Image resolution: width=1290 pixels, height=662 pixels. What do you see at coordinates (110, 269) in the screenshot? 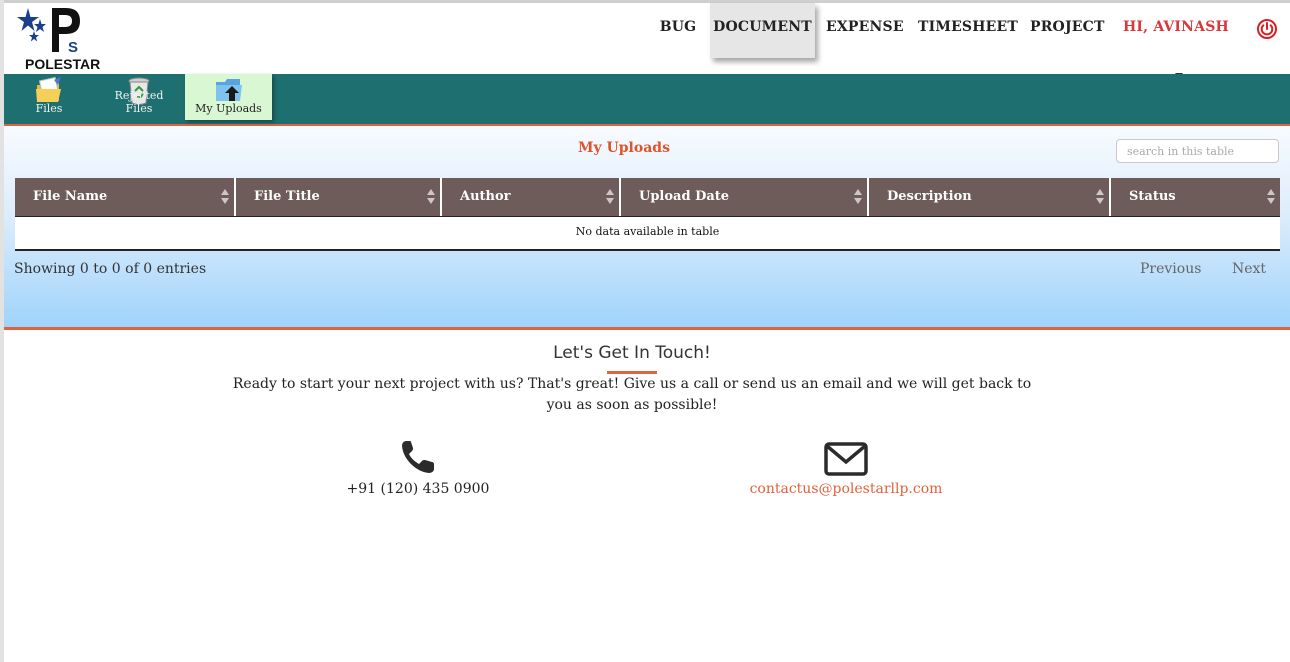
I see `table-info: Showing 0 to 0 of 0 entries` at bounding box center [110, 269].